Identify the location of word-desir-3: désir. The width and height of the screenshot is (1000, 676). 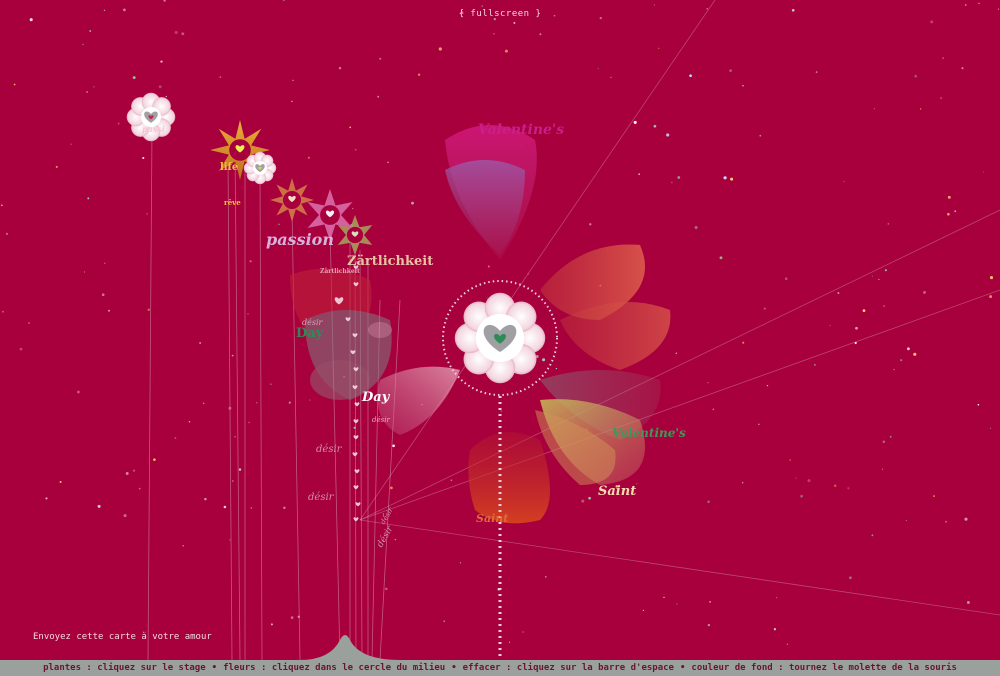
(321, 497).